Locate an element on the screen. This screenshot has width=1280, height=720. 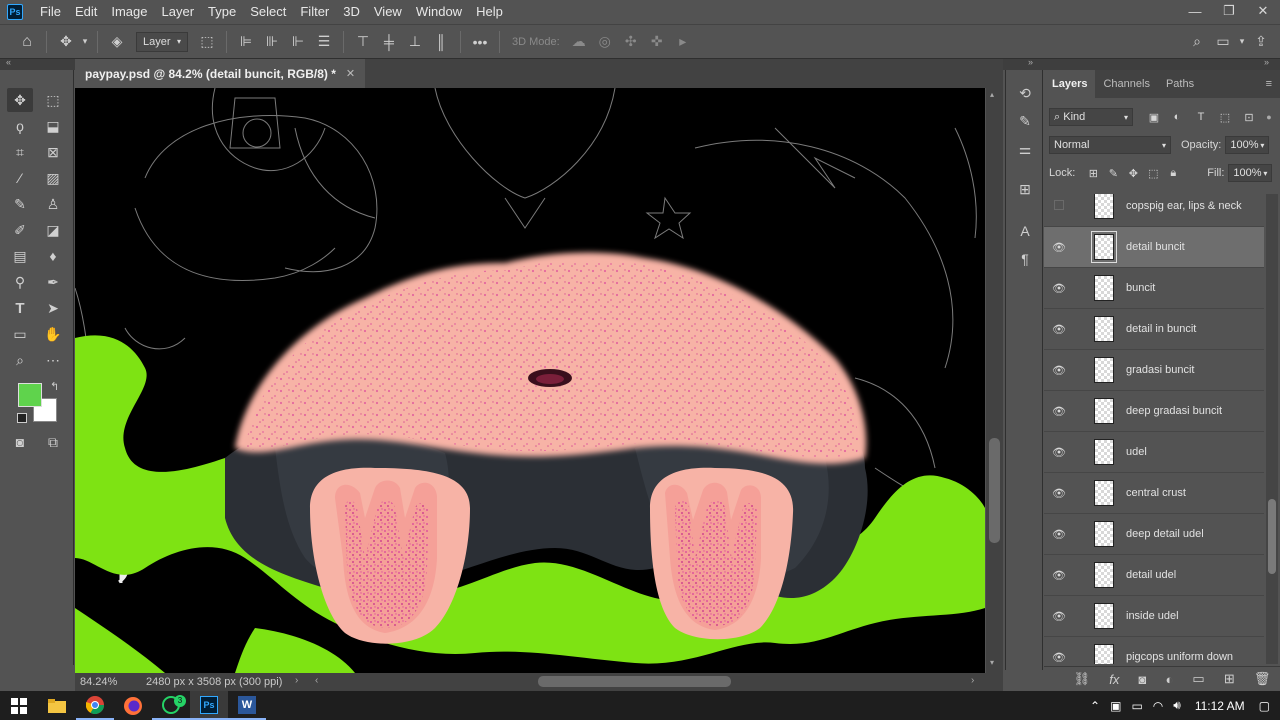
layer-row-central-crust: 👁︎ central crust is located at coordinates (1154, 493).